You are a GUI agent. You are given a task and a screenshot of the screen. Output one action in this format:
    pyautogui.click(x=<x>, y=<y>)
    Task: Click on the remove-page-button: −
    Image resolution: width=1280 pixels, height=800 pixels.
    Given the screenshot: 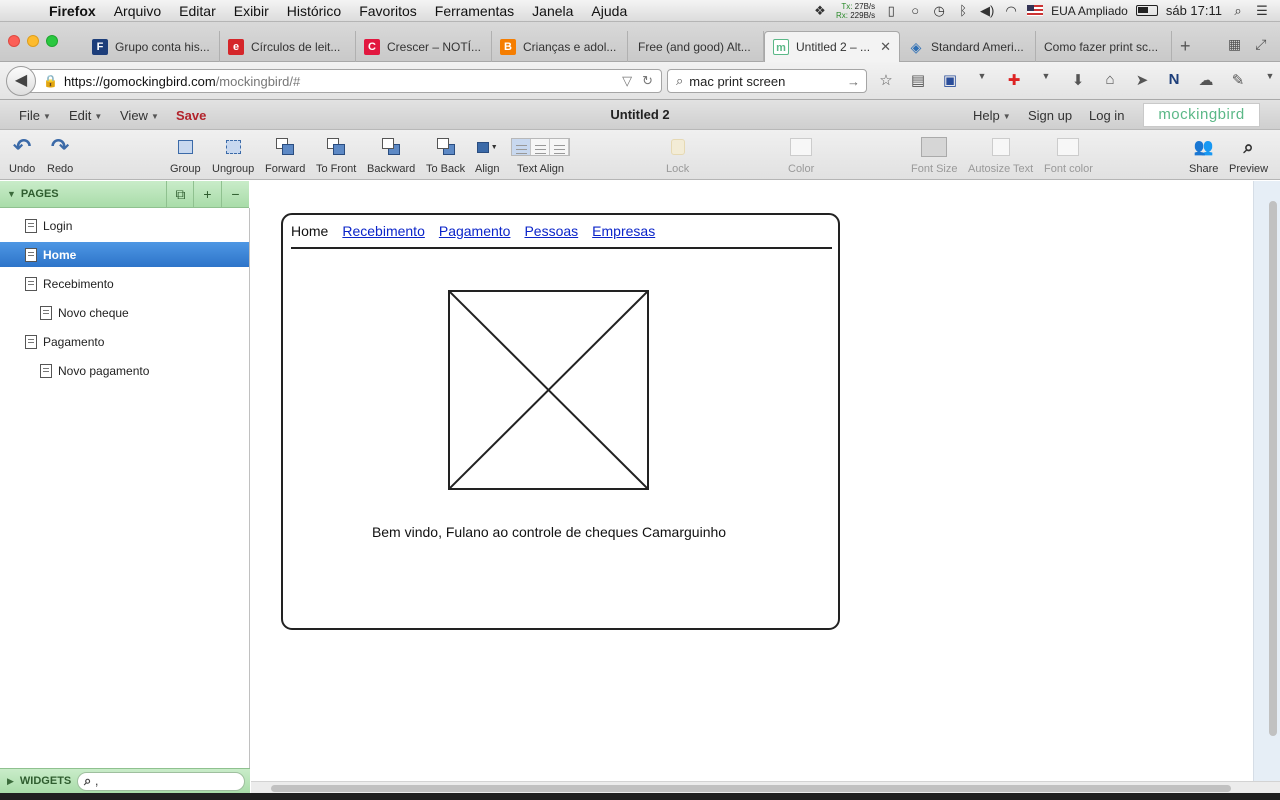 What is the action you would take?
    pyautogui.click(x=235, y=194)
    